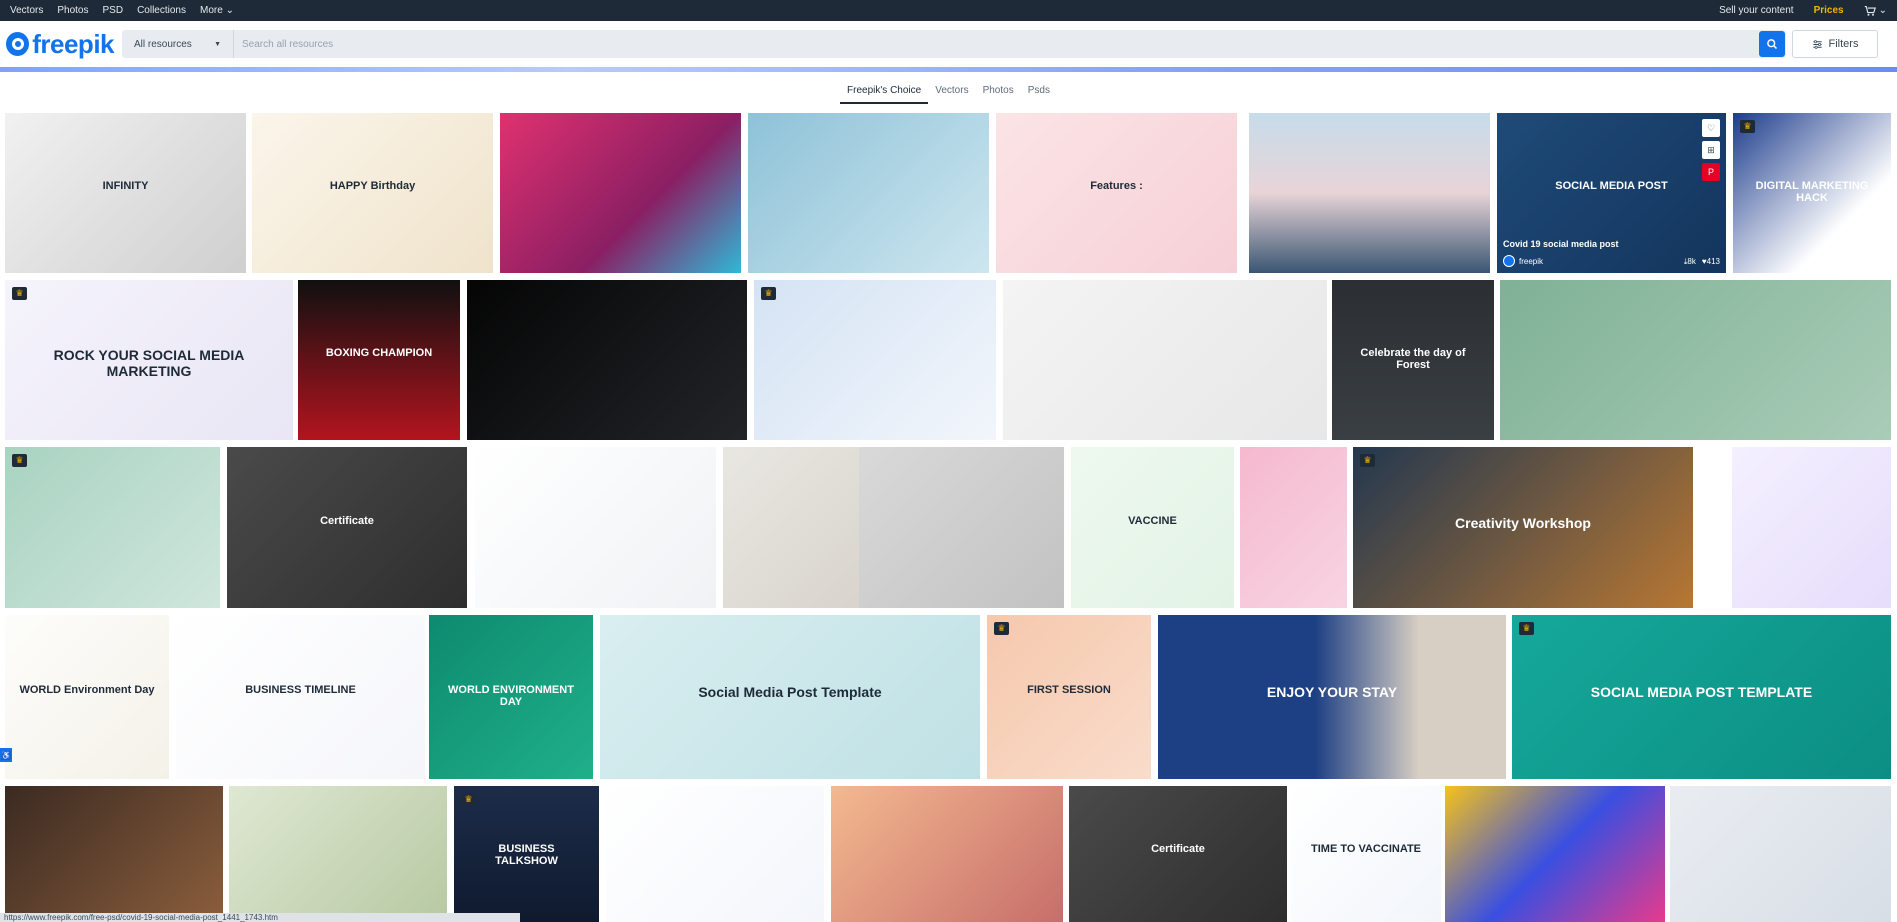  I want to click on tile-artwork-text: BUSINESS TALKSHOW, so click(526, 855).